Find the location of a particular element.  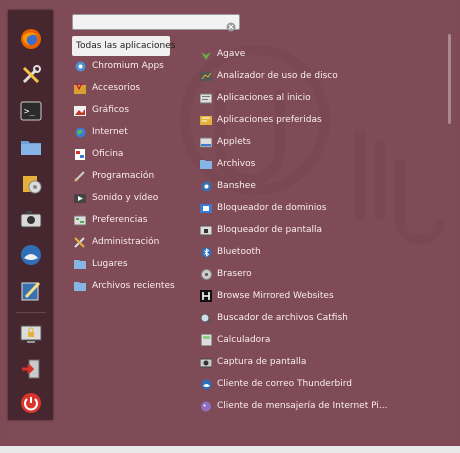

category-label: Archivos recientes is located at coordinates (133, 286).